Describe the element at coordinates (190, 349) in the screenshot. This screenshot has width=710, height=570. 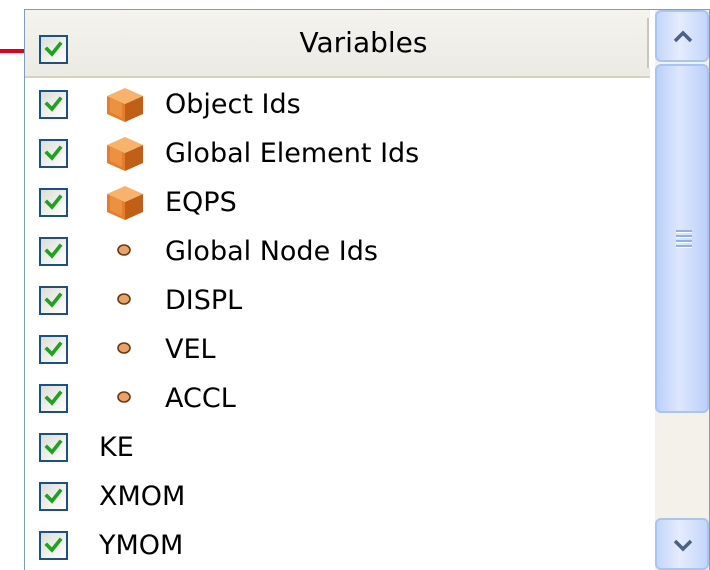
I see `list-item-label: VEL` at that location.